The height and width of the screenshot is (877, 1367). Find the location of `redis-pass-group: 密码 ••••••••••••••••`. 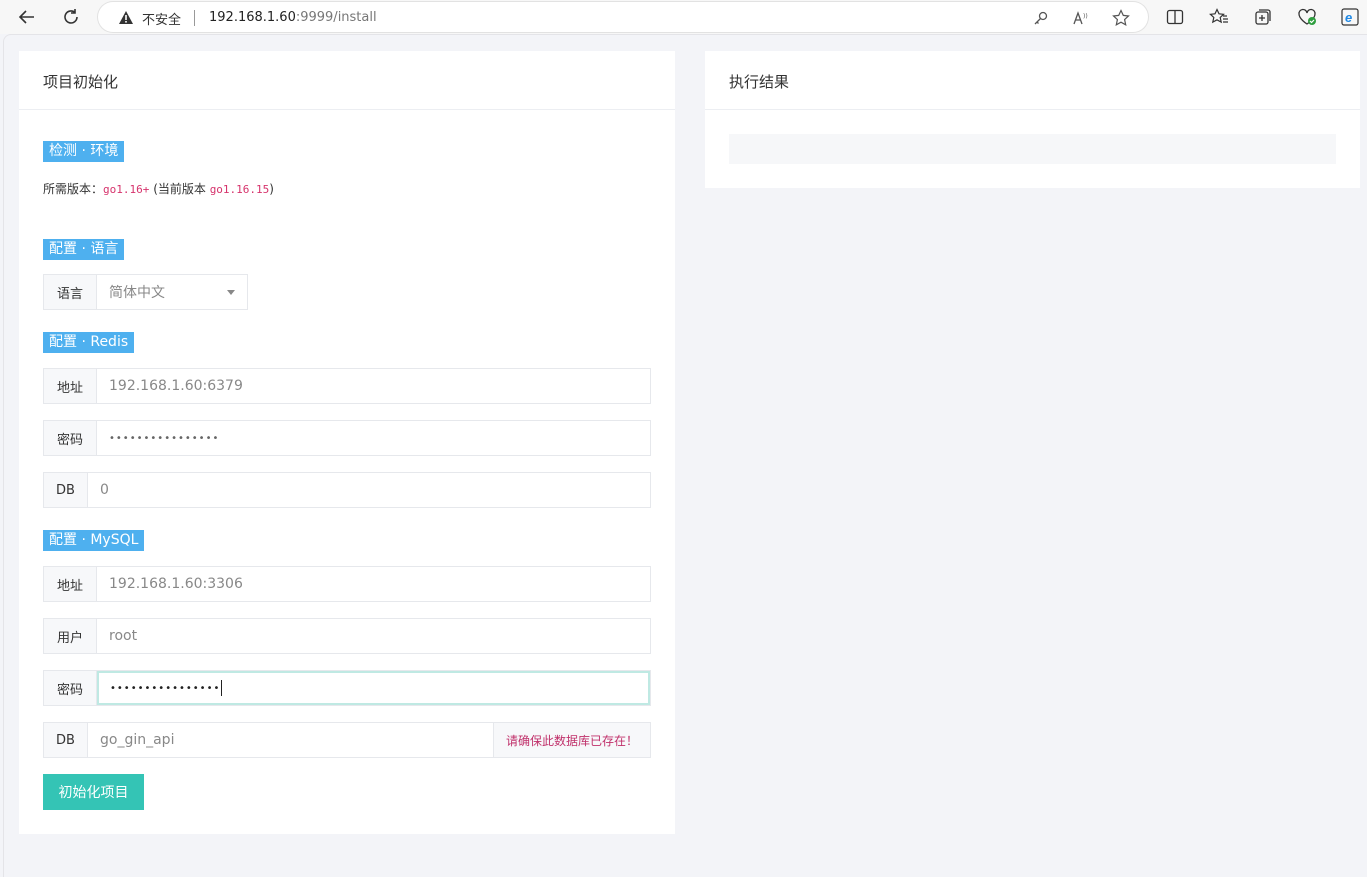

redis-pass-group: 密码 •••••••••••••••• is located at coordinates (347, 438).